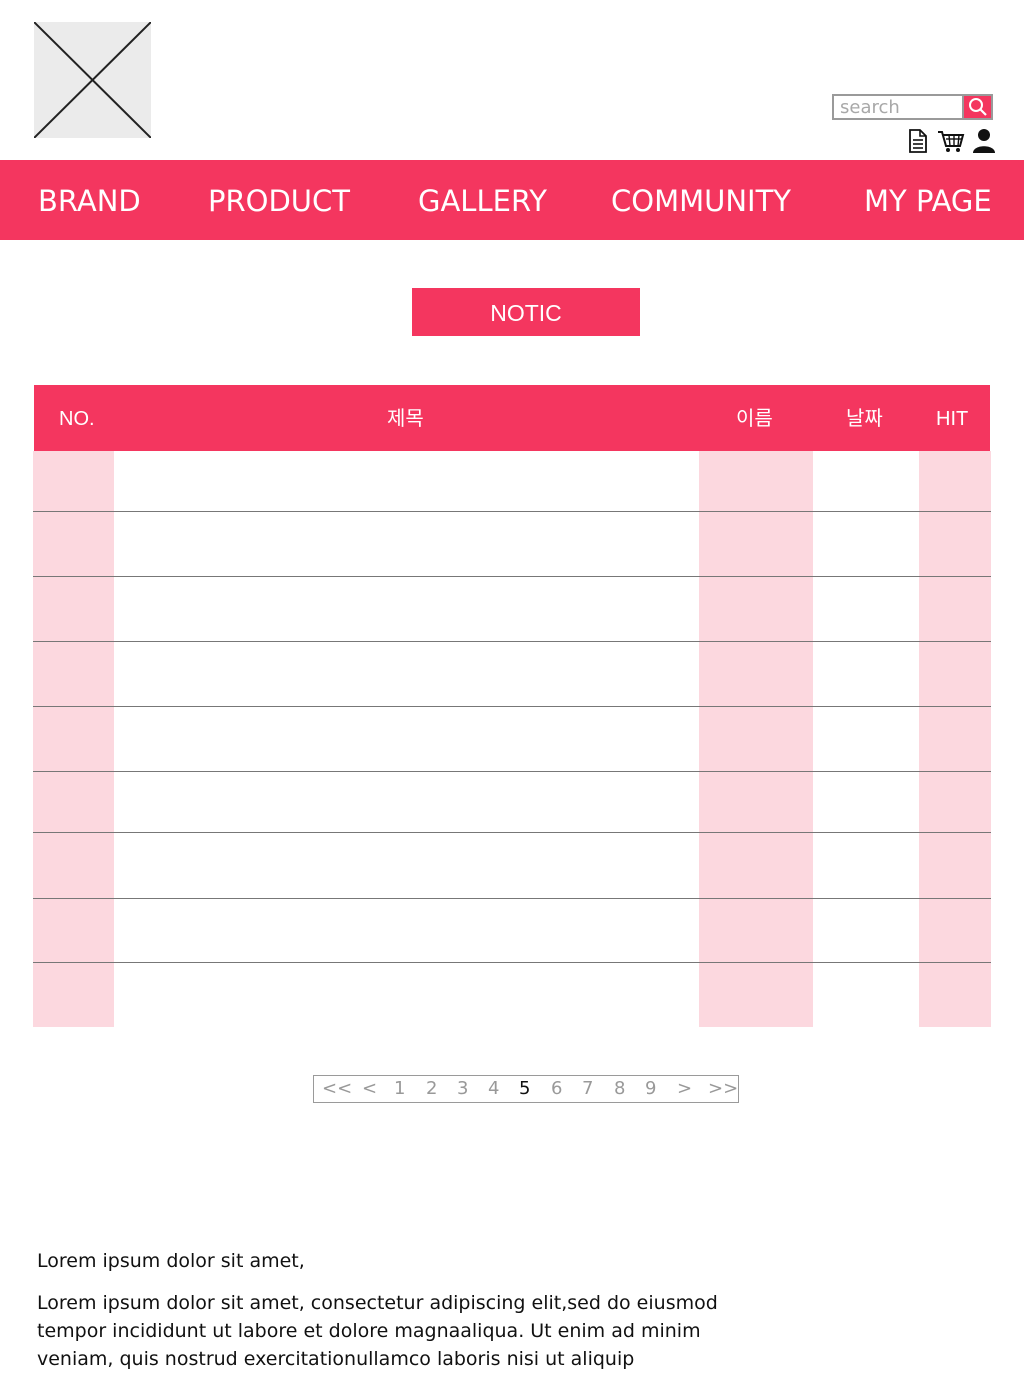 The image size is (1024, 1400). Describe the element at coordinates (918, 141) in the screenshot. I see `document-icon` at that location.